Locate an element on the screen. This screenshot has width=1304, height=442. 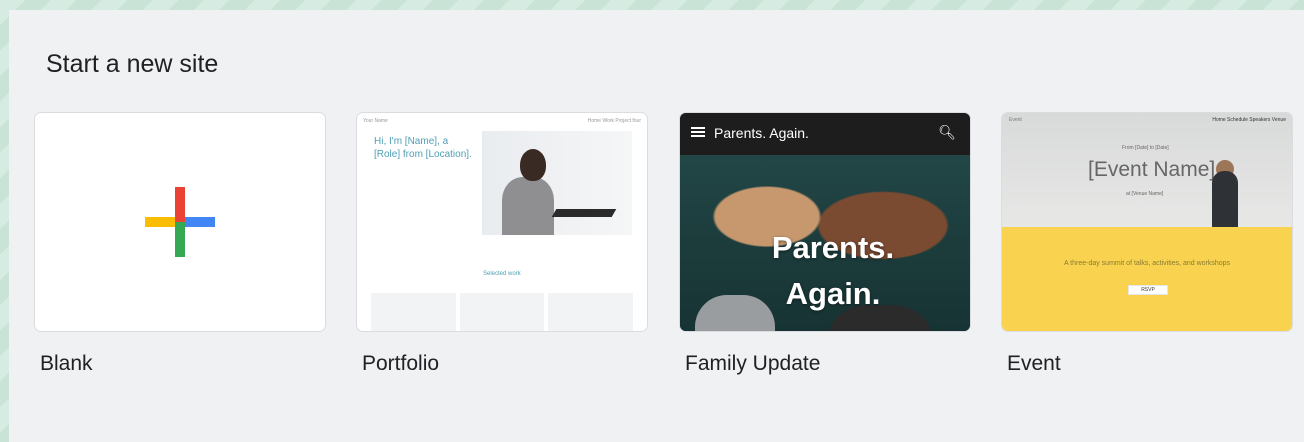
event-preview-venue: at [Venue Name] is located at coordinates (1145, 194).